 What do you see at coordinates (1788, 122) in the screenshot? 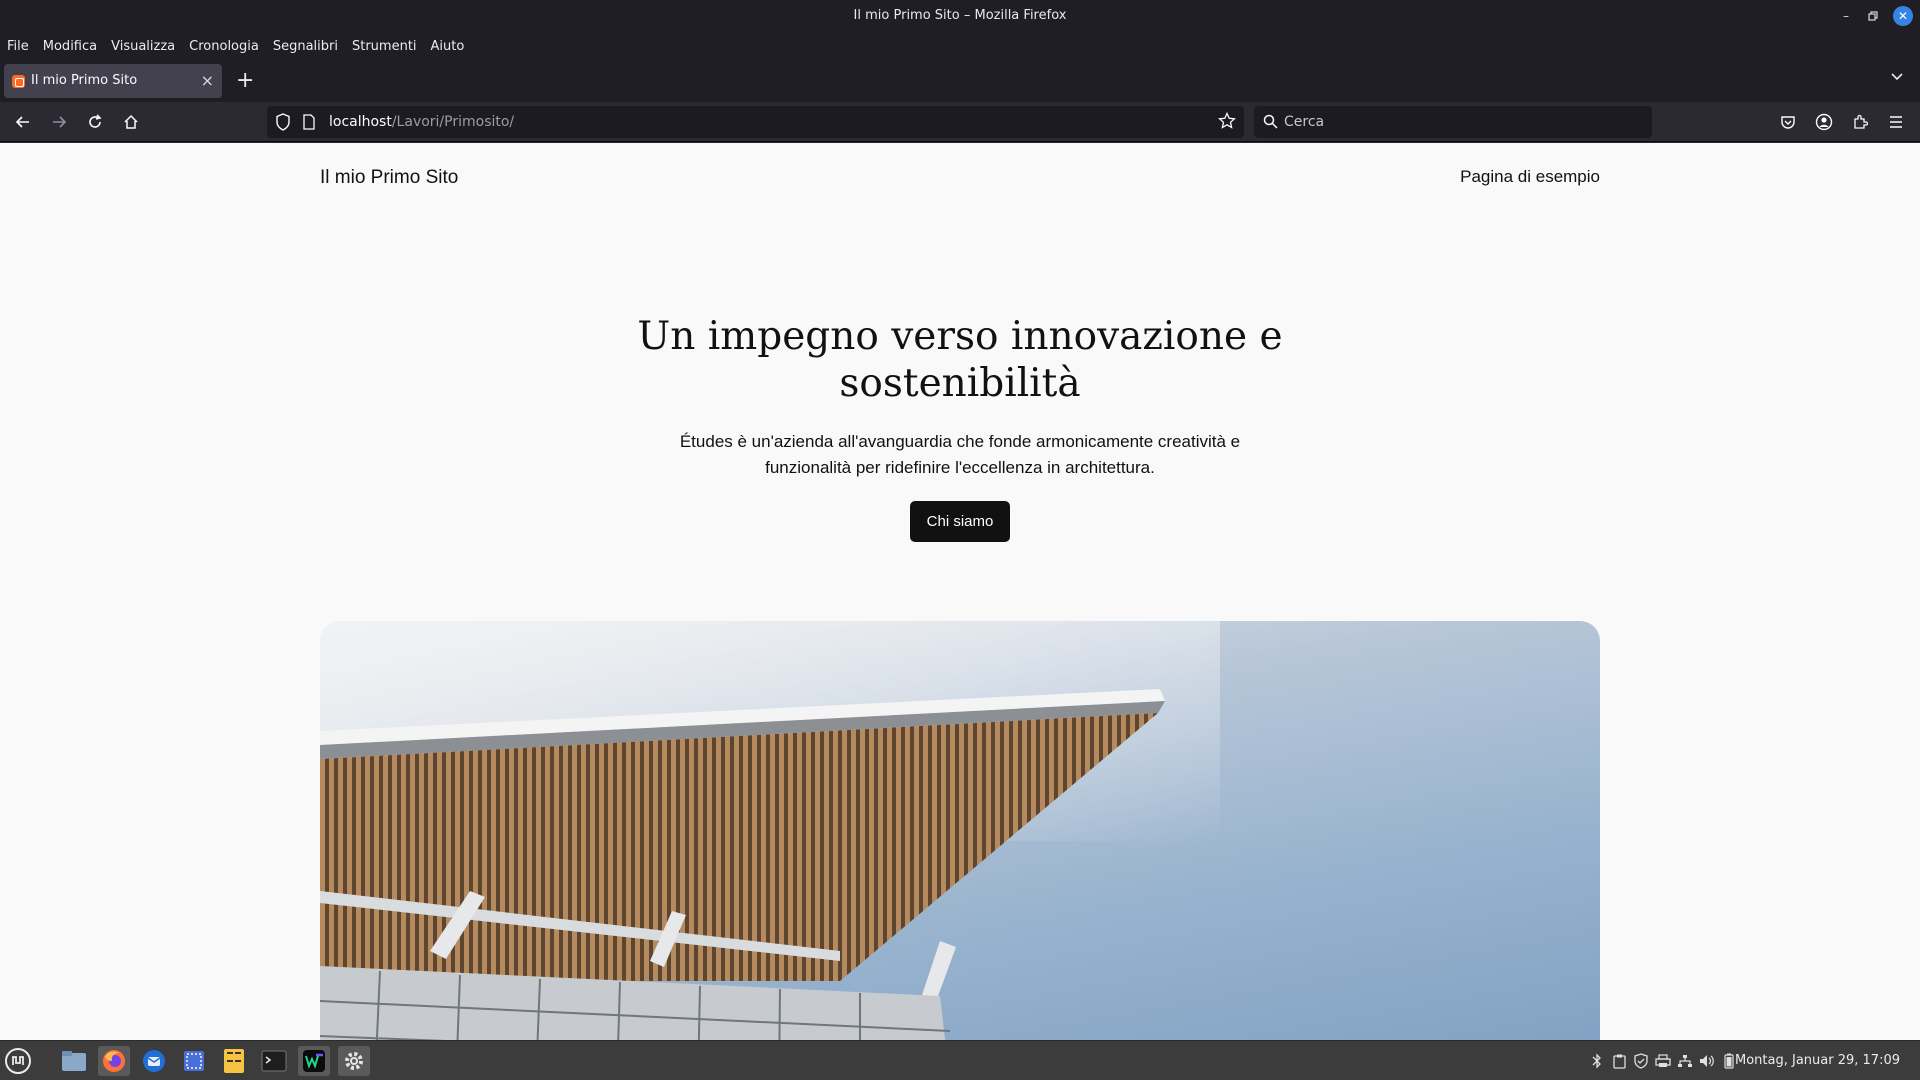
I see `pocket-icon` at bounding box center [1788, 122].